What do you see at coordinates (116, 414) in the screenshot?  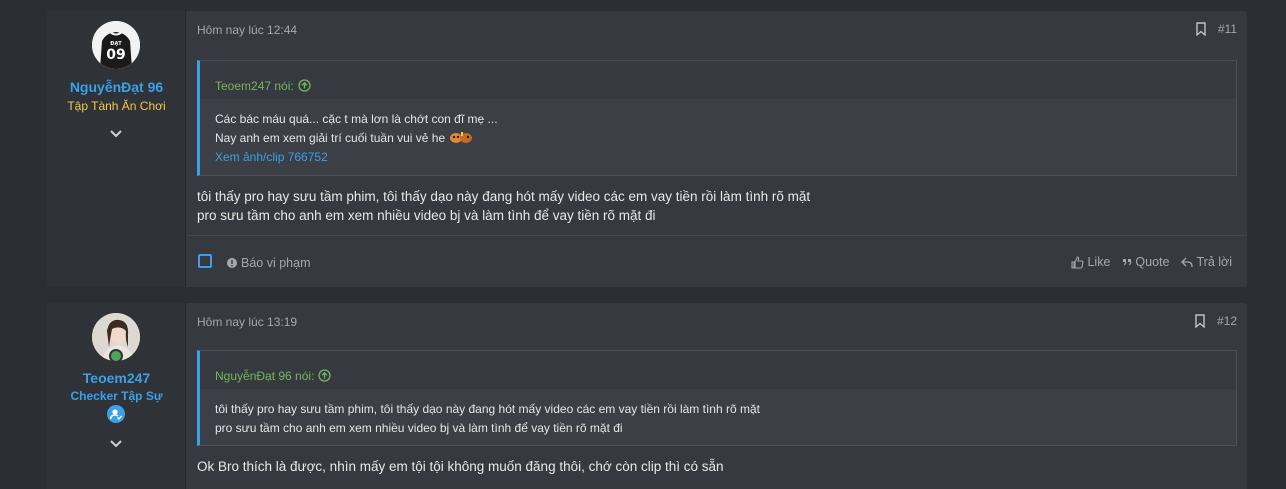 I see `user-check-icon` at bounding box center [116, 414].